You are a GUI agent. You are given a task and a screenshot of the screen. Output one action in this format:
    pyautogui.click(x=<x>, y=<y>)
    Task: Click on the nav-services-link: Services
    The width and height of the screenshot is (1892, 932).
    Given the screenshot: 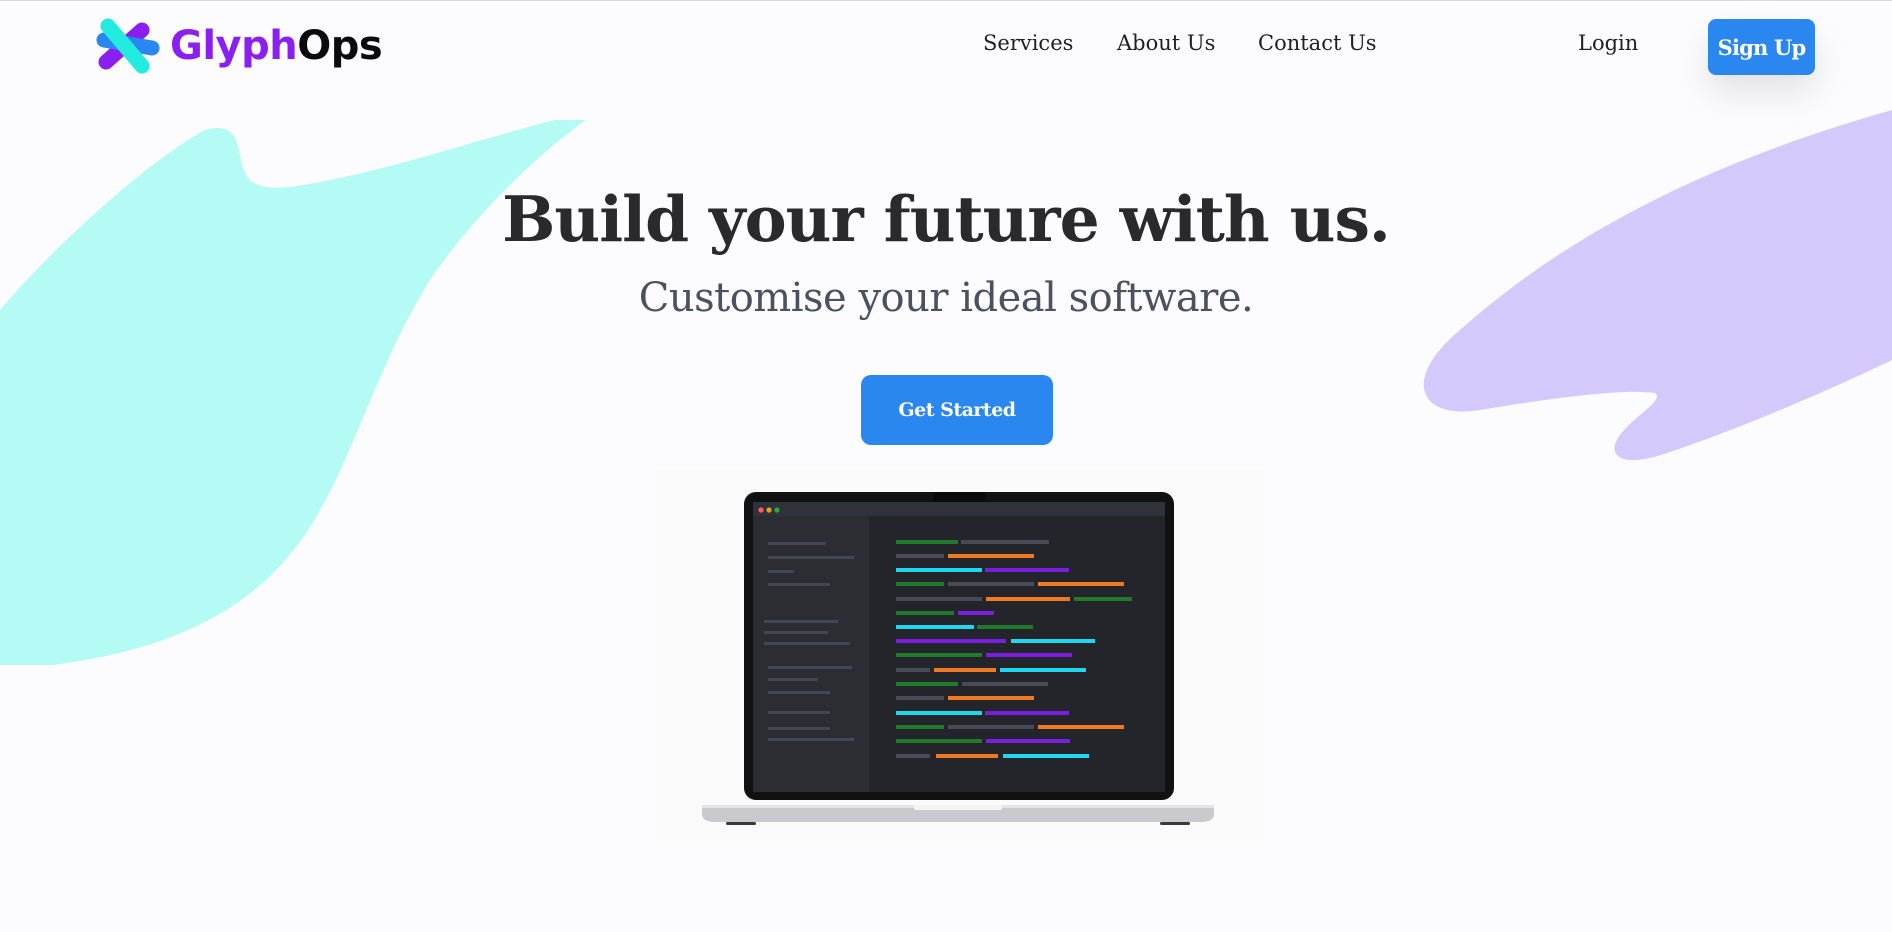 What is the action you would take?
    pyautogui.click(x=1028, y=43)
    